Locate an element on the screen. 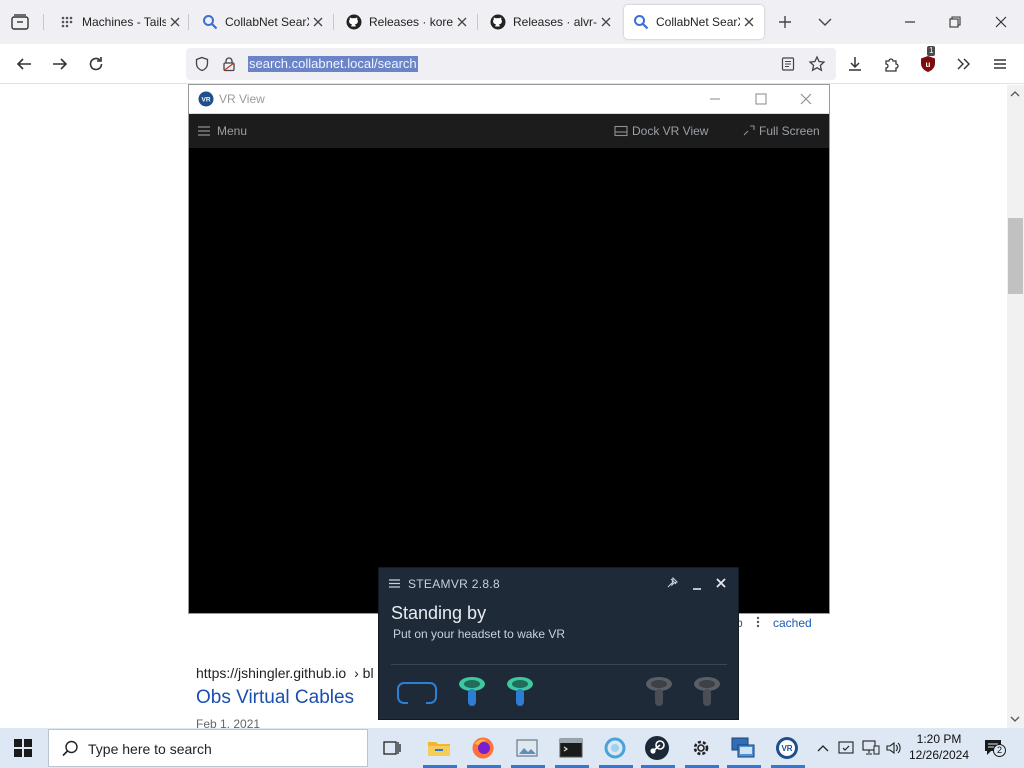 This screenshot has width=1024, height=768. alvr-icon is located at coordinates (615, 748).